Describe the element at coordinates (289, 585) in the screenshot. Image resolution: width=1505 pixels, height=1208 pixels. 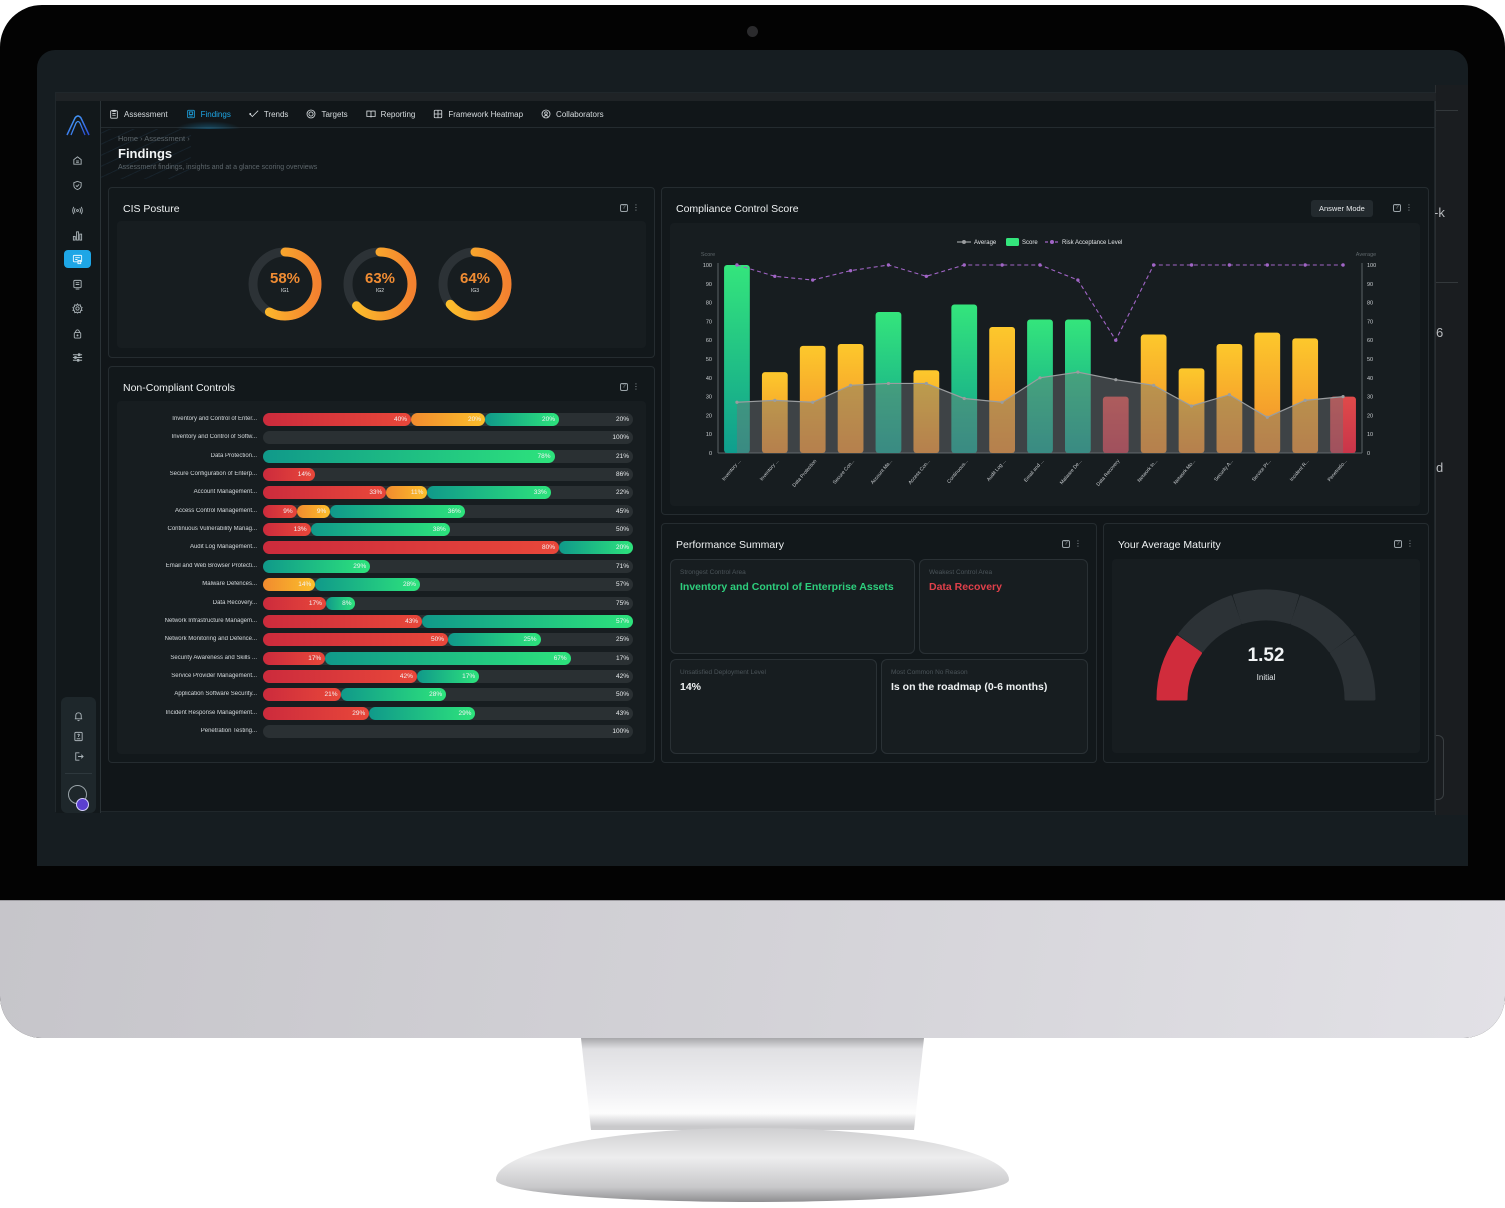
I see `segment-orange: 14%` at that location.